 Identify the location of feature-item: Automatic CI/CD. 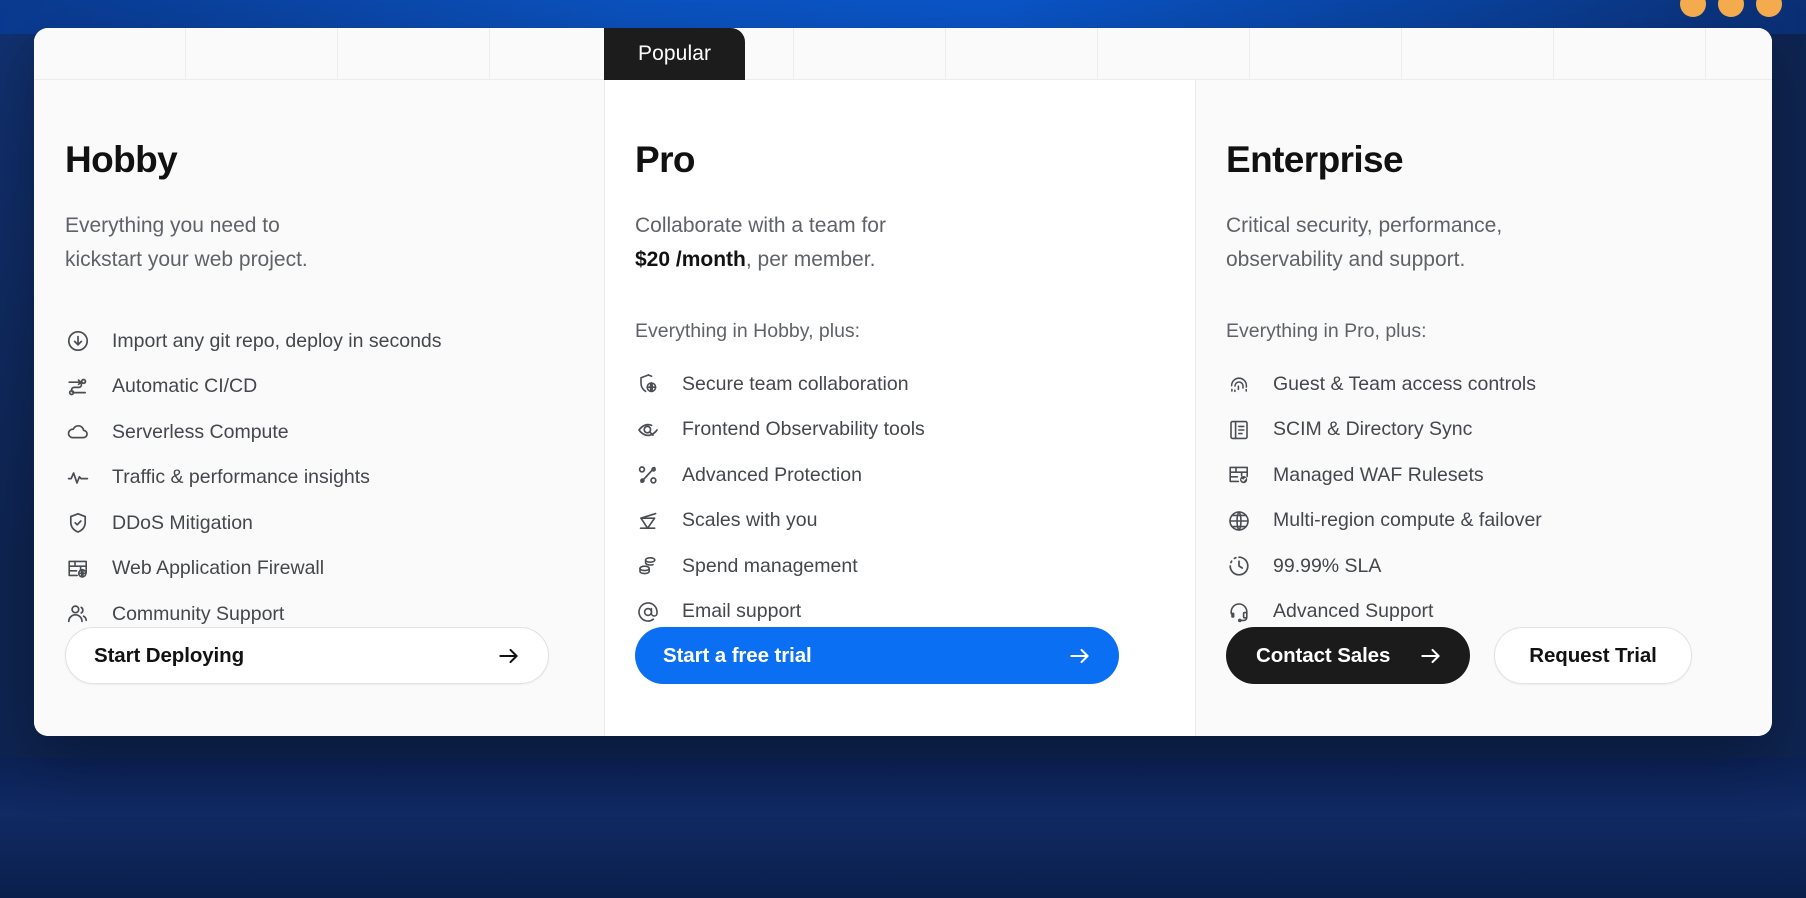
(324, 387).